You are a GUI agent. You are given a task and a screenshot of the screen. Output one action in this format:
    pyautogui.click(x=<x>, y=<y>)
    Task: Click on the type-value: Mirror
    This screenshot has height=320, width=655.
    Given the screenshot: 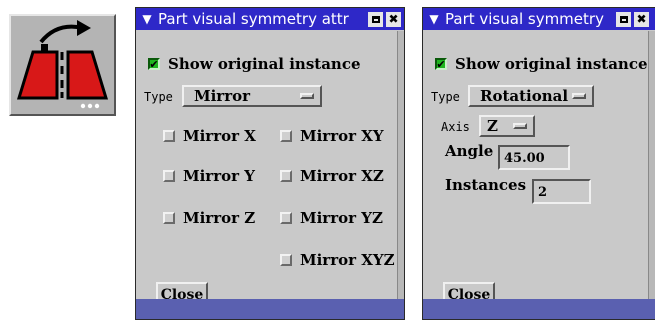 What is the action you would take?
    pyautogui.click(x=222, y=96)
    